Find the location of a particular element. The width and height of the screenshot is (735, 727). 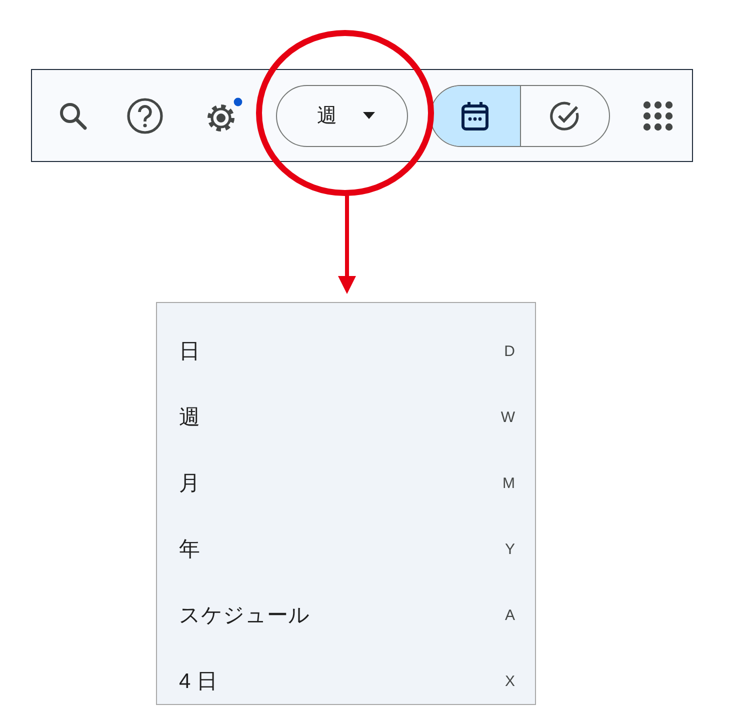

menu-item: 年 is located at coordinates (189, 549).